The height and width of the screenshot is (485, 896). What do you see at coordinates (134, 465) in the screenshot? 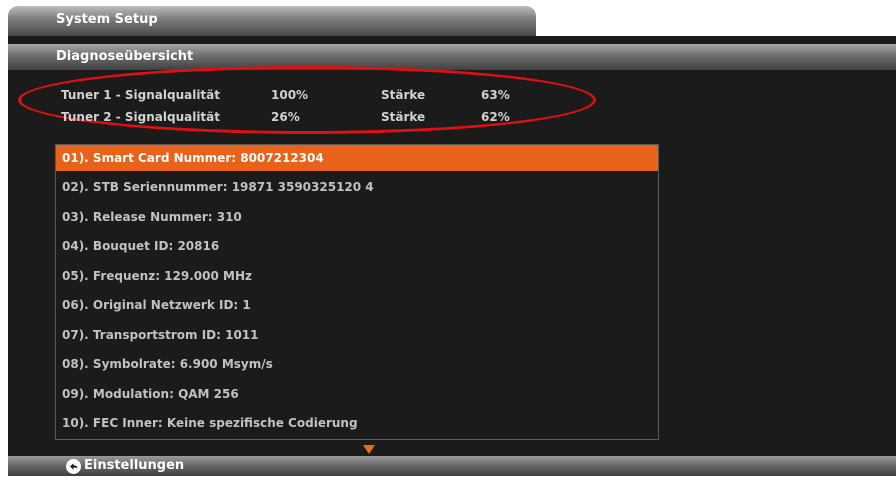
I see `settings-back-label: Einstellungen` at bounding box center [134, 465].